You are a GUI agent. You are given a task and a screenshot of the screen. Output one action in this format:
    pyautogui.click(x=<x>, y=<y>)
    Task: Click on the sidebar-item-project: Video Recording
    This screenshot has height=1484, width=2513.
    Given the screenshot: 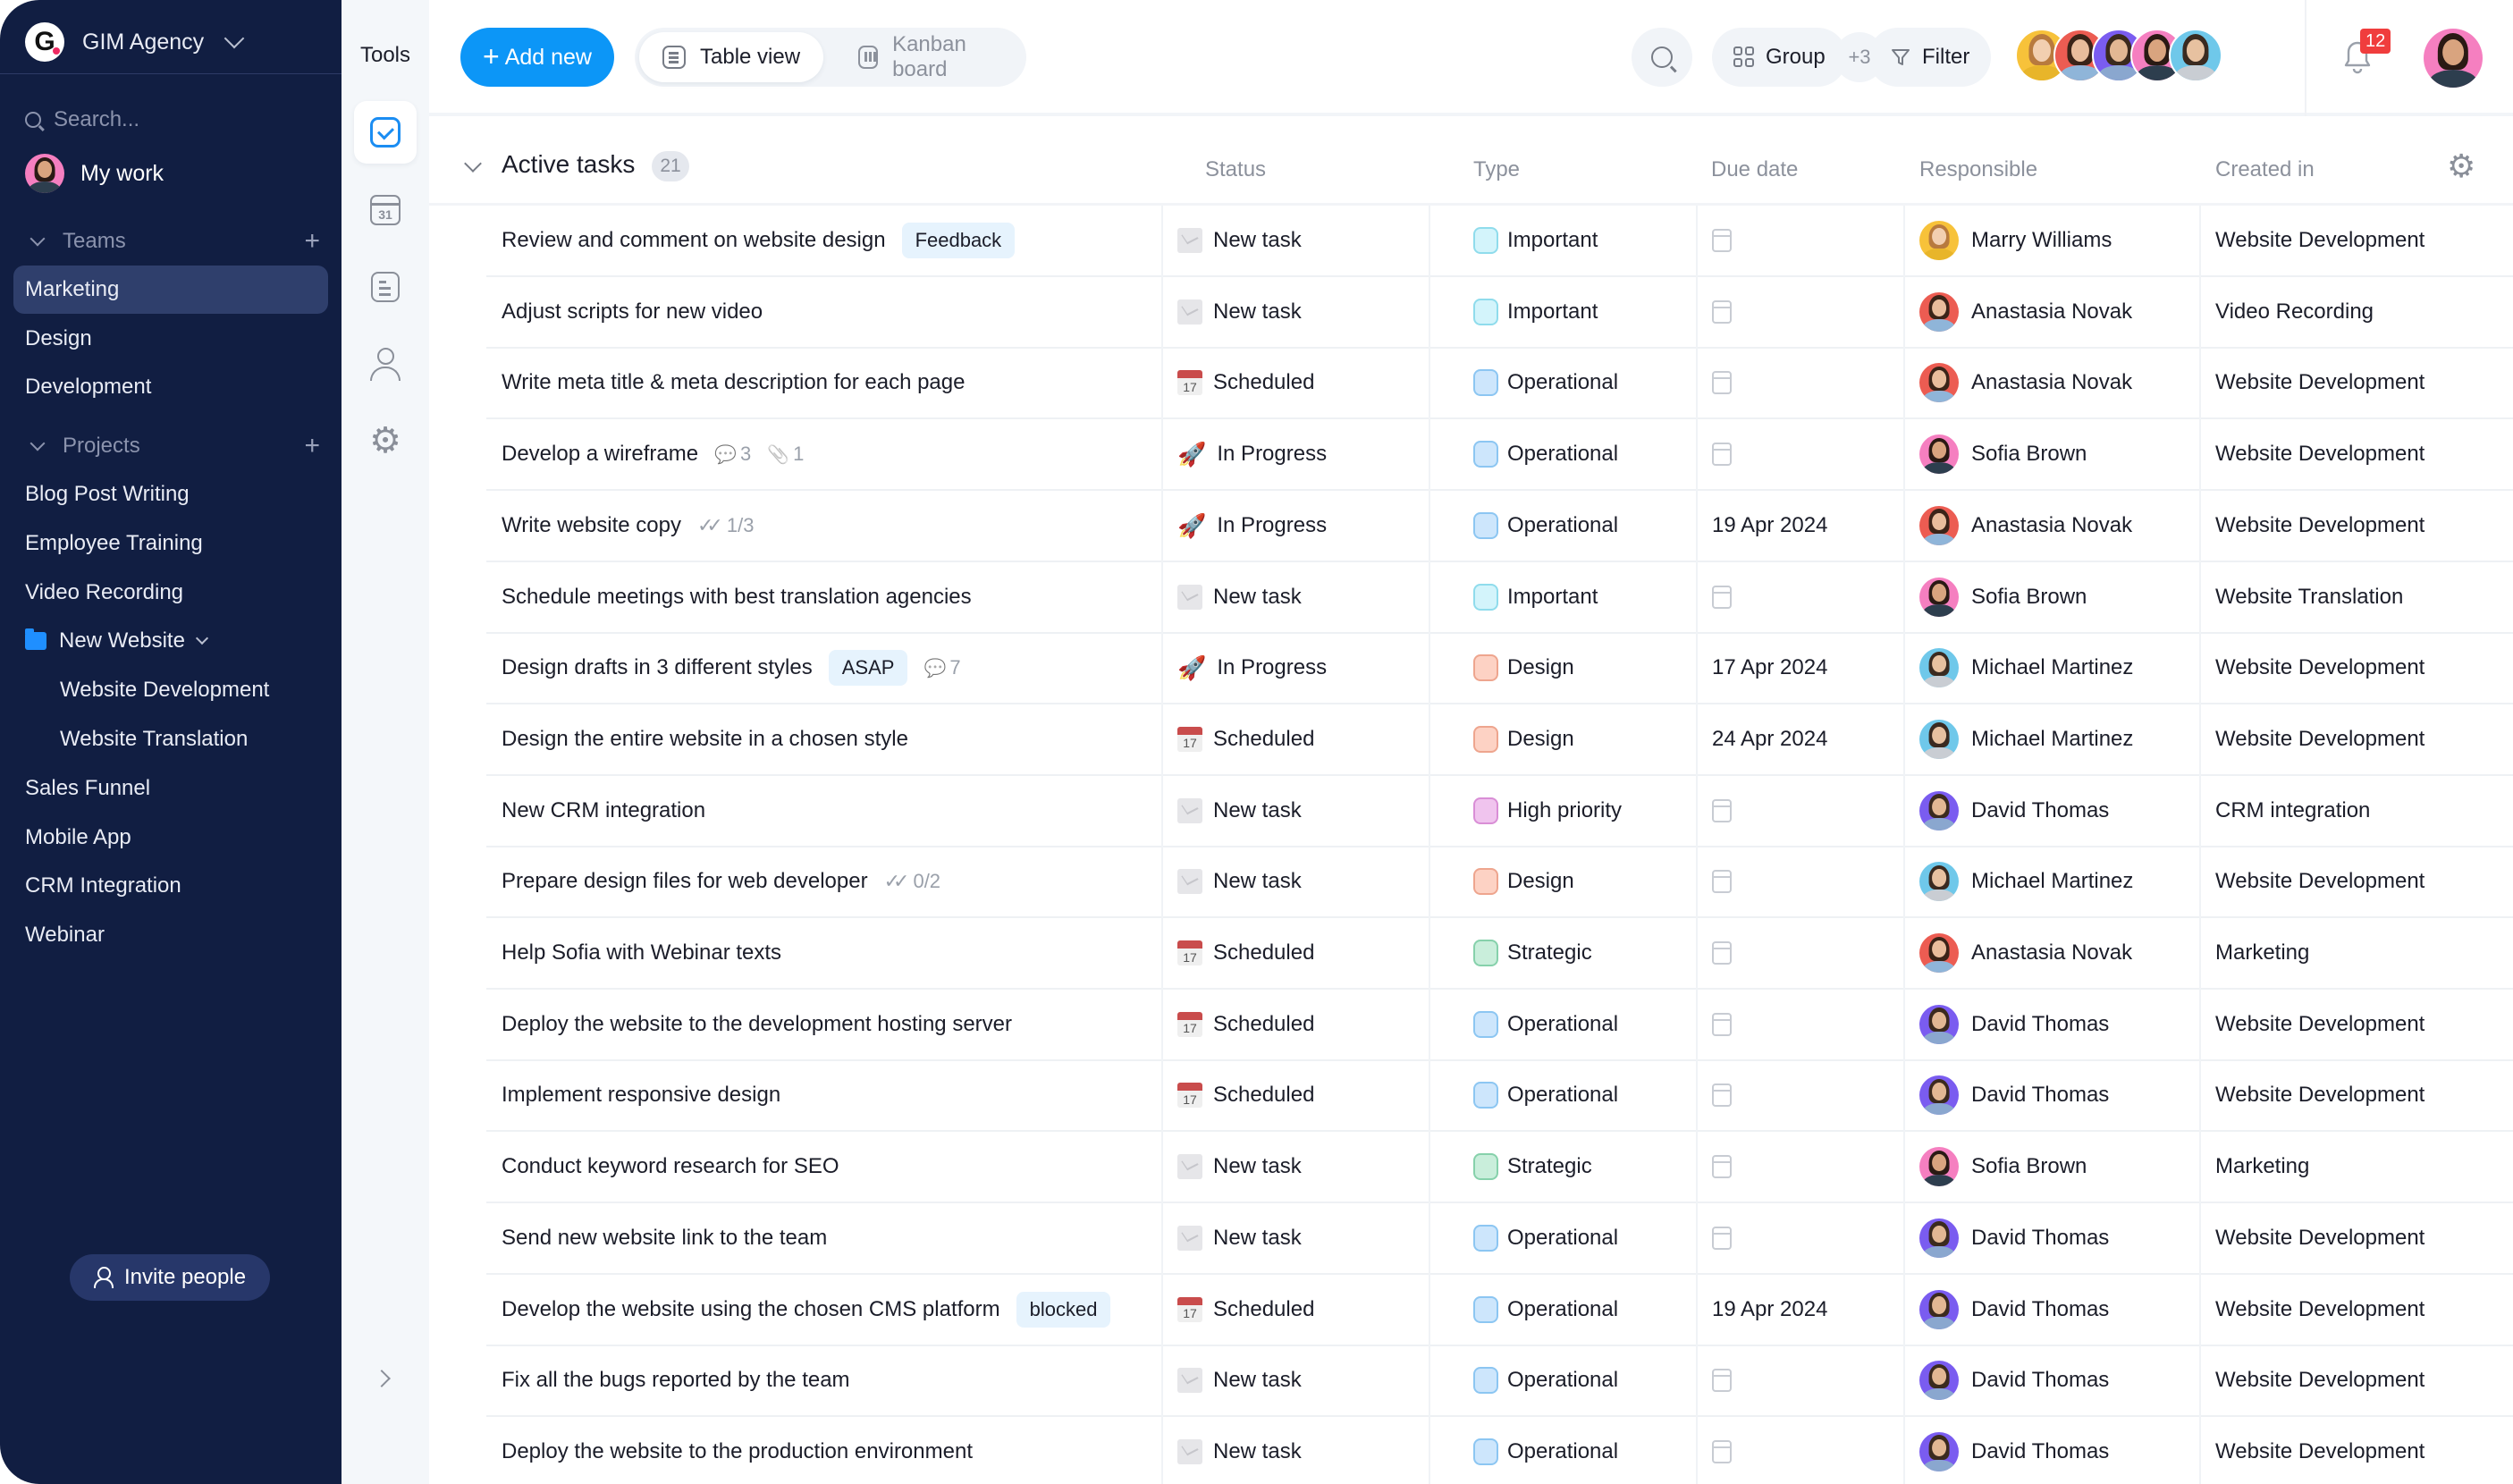 What is the action you would take?
    pyautogui.click(x=170, y=593)
    